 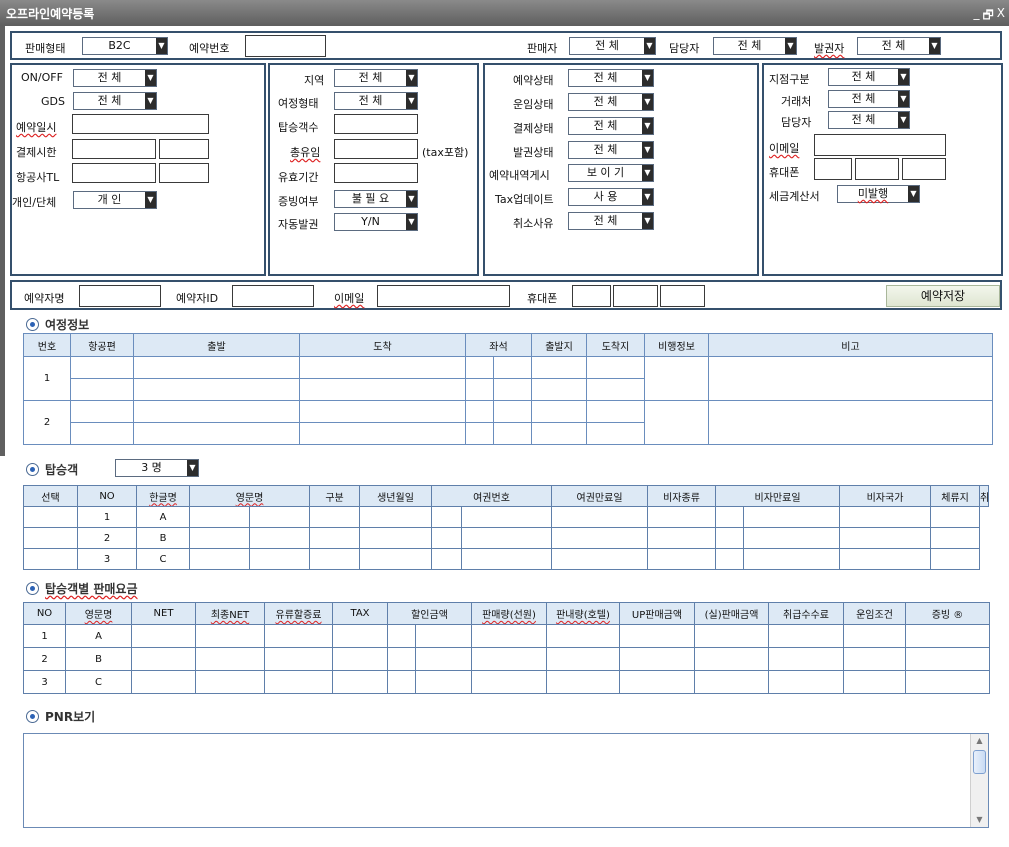 I want to click on itinerary-header-flight-info: 비행정보, so click(x=676, y=345).